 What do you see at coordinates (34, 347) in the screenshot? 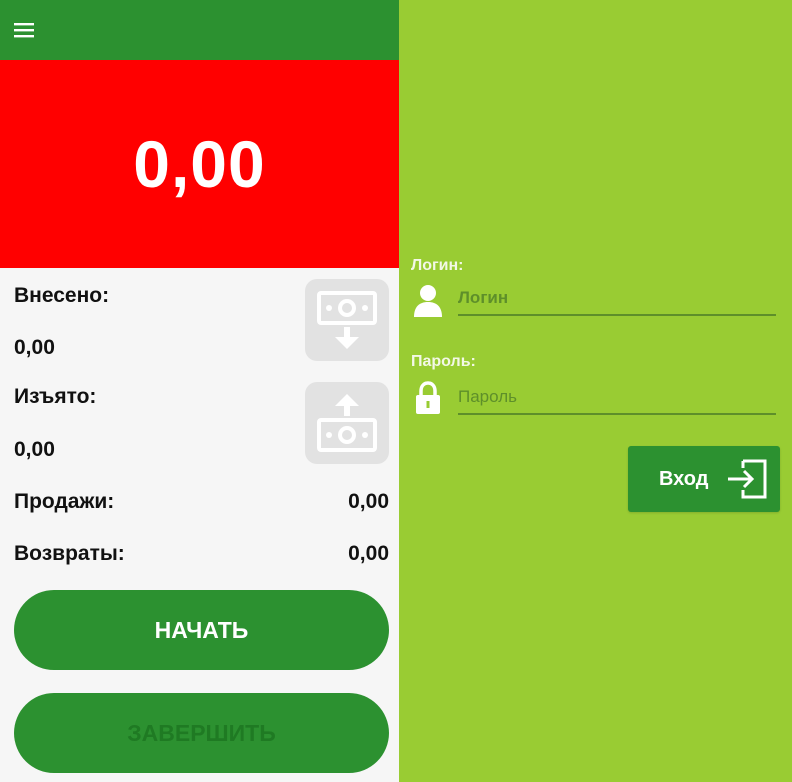
I see `deposited-value: 0,00` at bounding box center [34, 347].